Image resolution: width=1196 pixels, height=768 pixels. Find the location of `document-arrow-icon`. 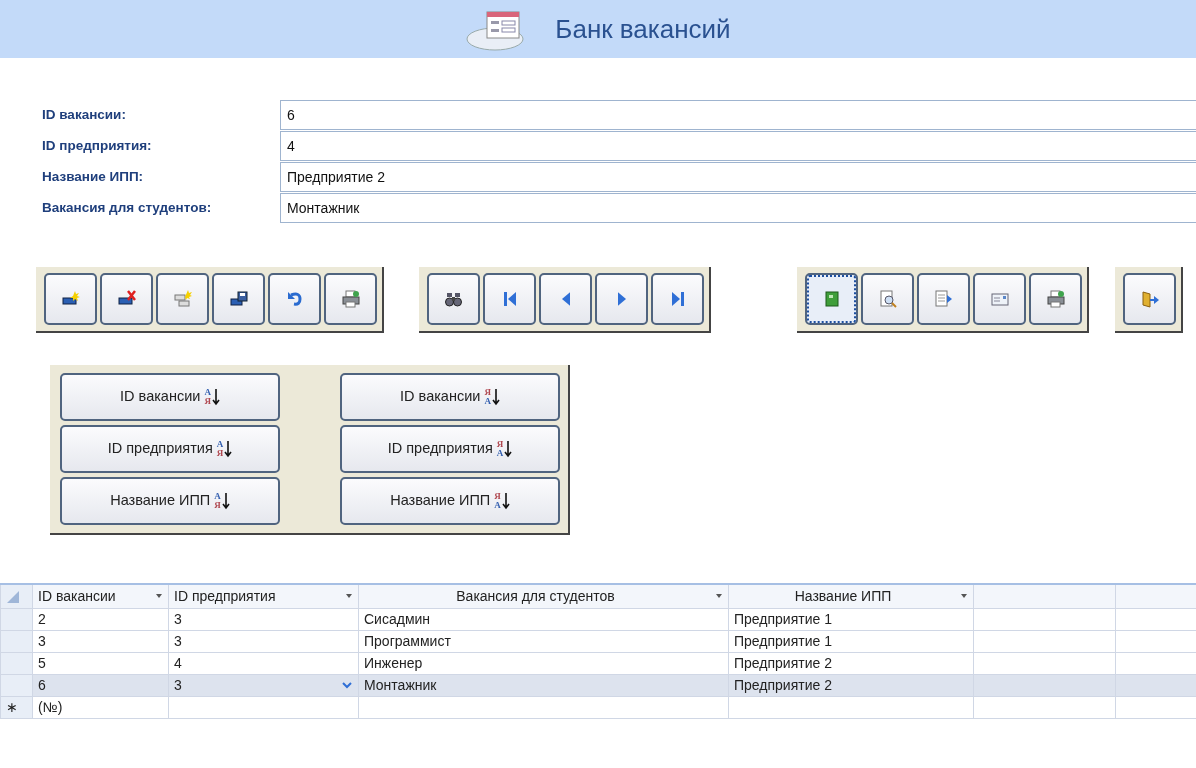

document-arrow-icon is located at coordinates (943, 299).